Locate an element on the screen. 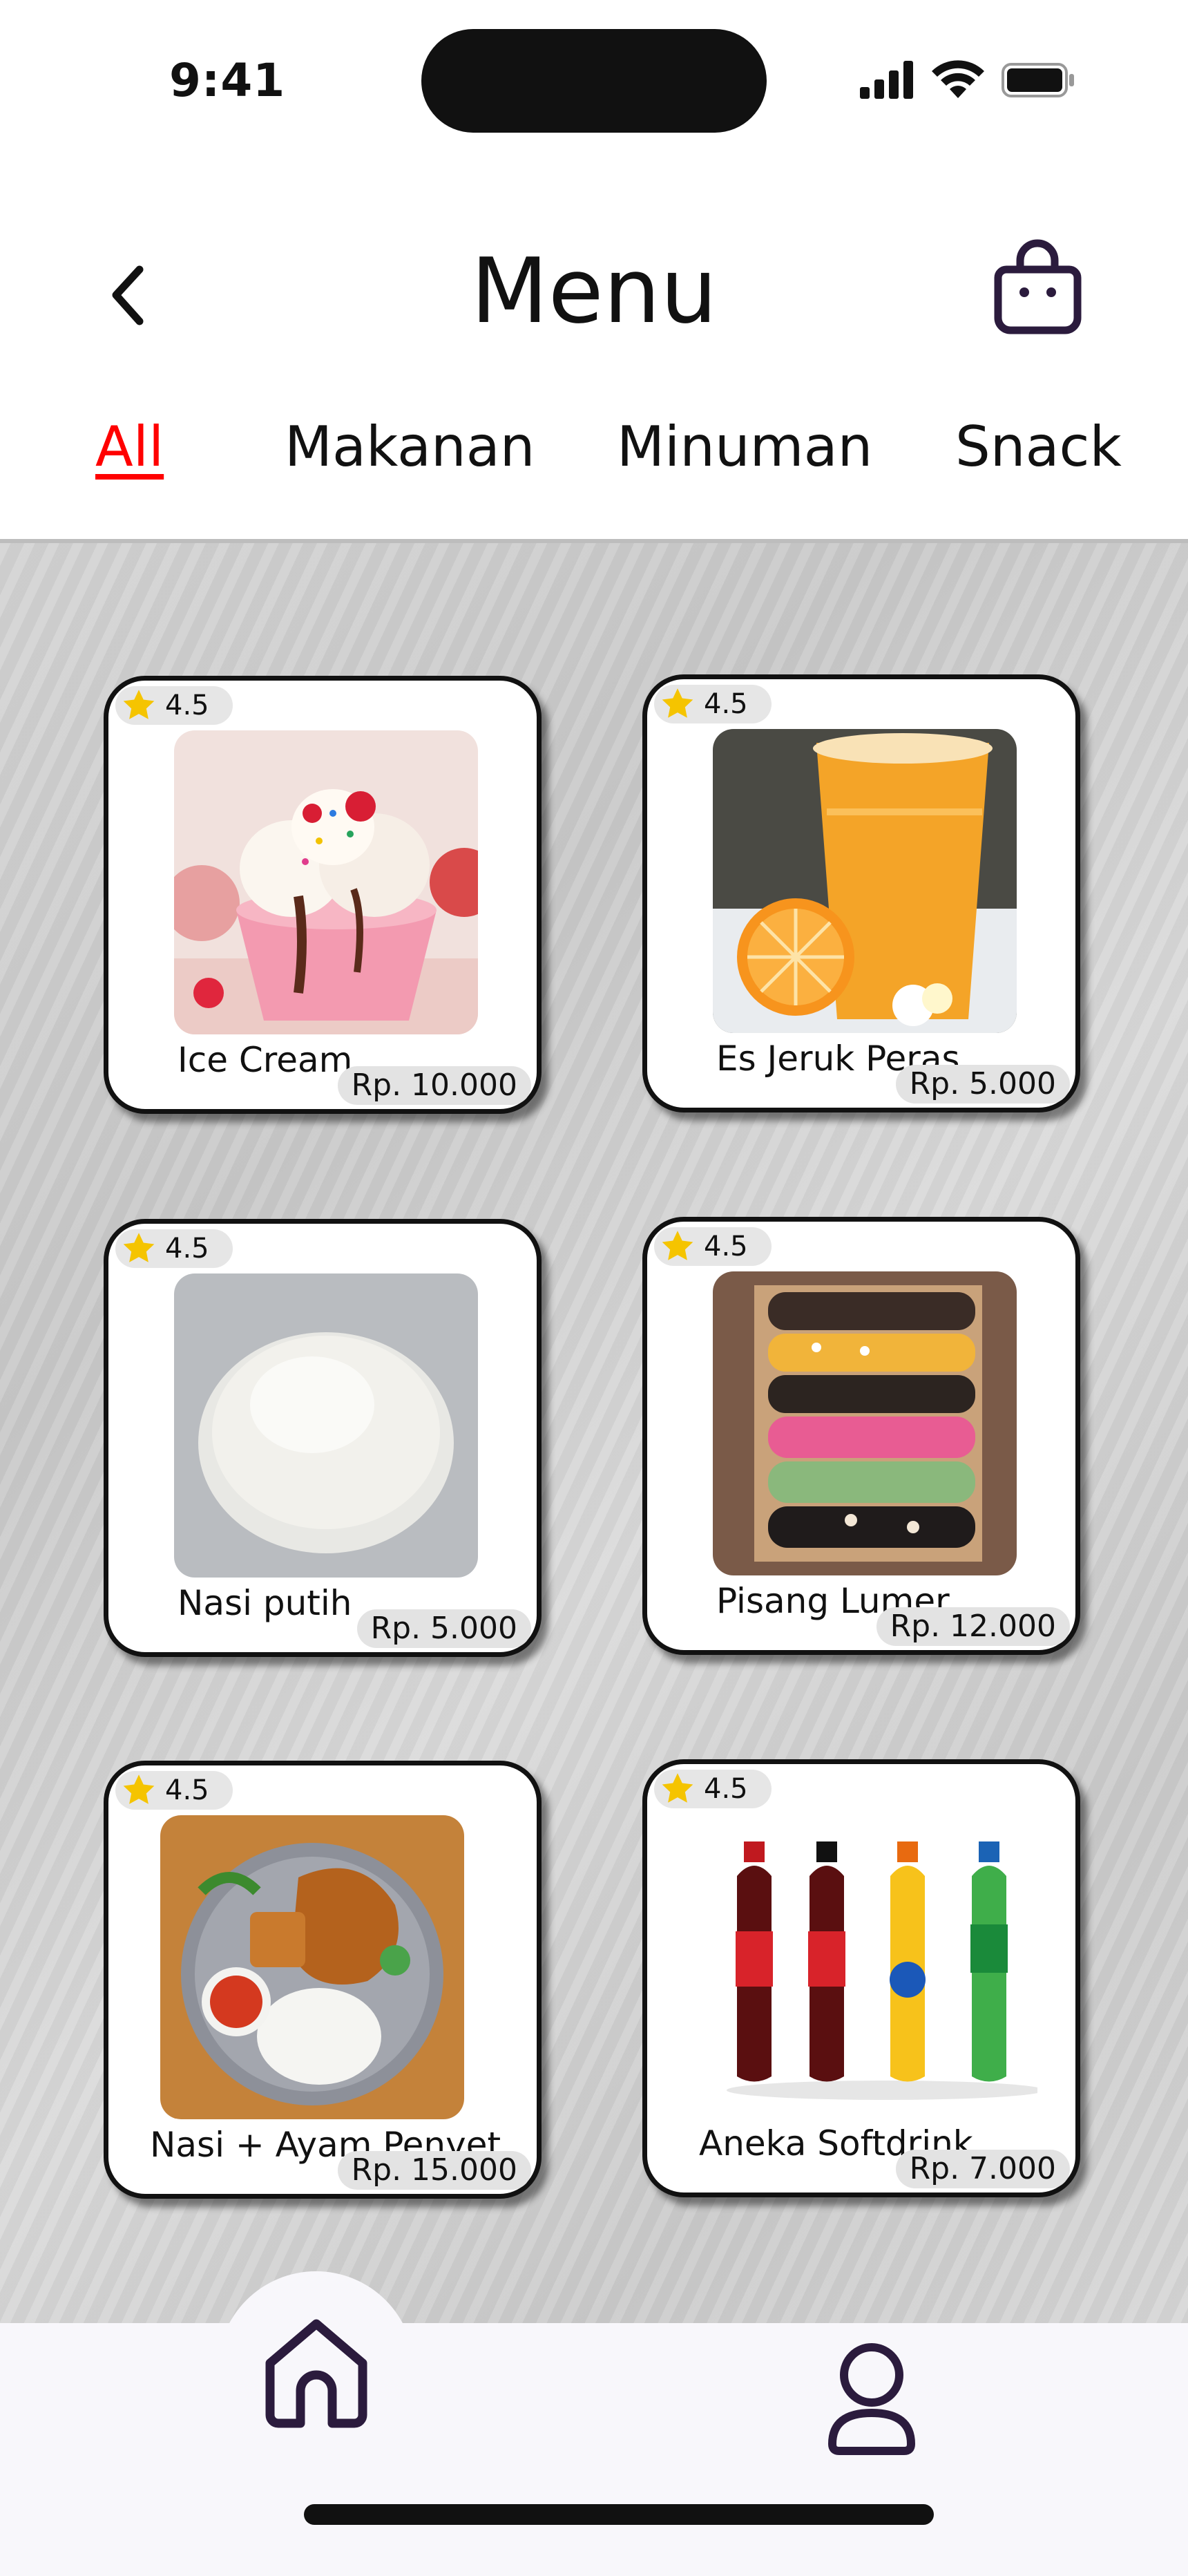  home-nav-button is located at coordinates (316, 2369).